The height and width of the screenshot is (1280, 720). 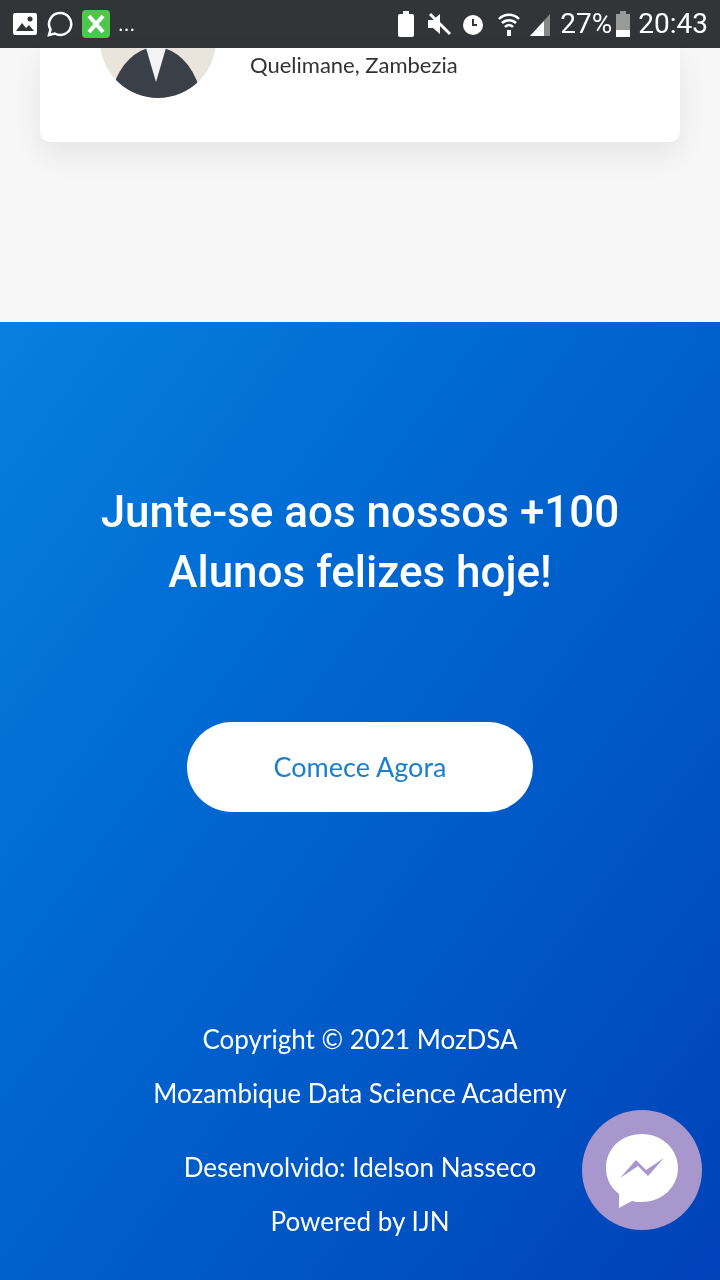 What do you see at coordinates (360, 542) in the screenshot?
I see `cta-heading: Junte-se aos nossos +100 Alunos felizes hoje!` at bounding box center [360, 542].